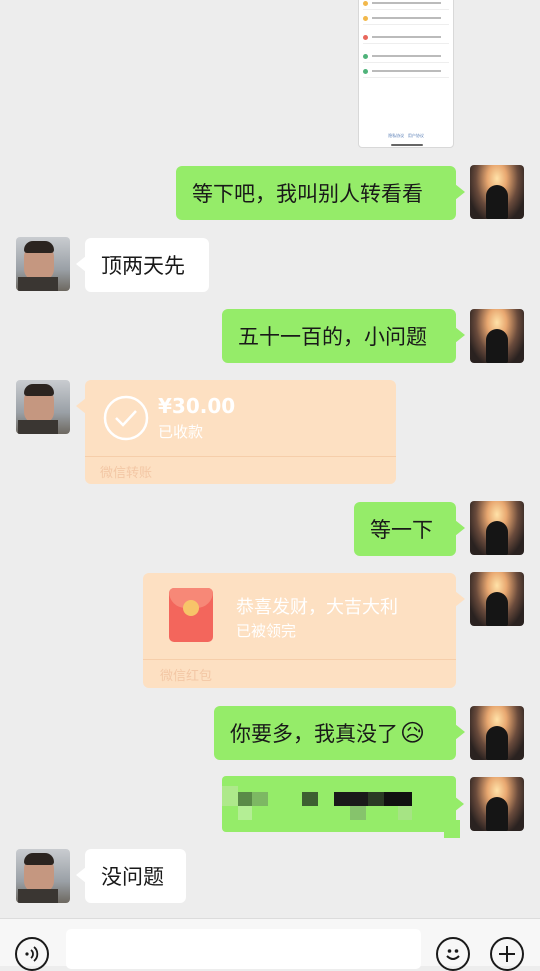 The width and height of the screenshot is (540, 971). I want to click on transfer-card: ¥30.00 已收款 微信转账, so click(236, 432).